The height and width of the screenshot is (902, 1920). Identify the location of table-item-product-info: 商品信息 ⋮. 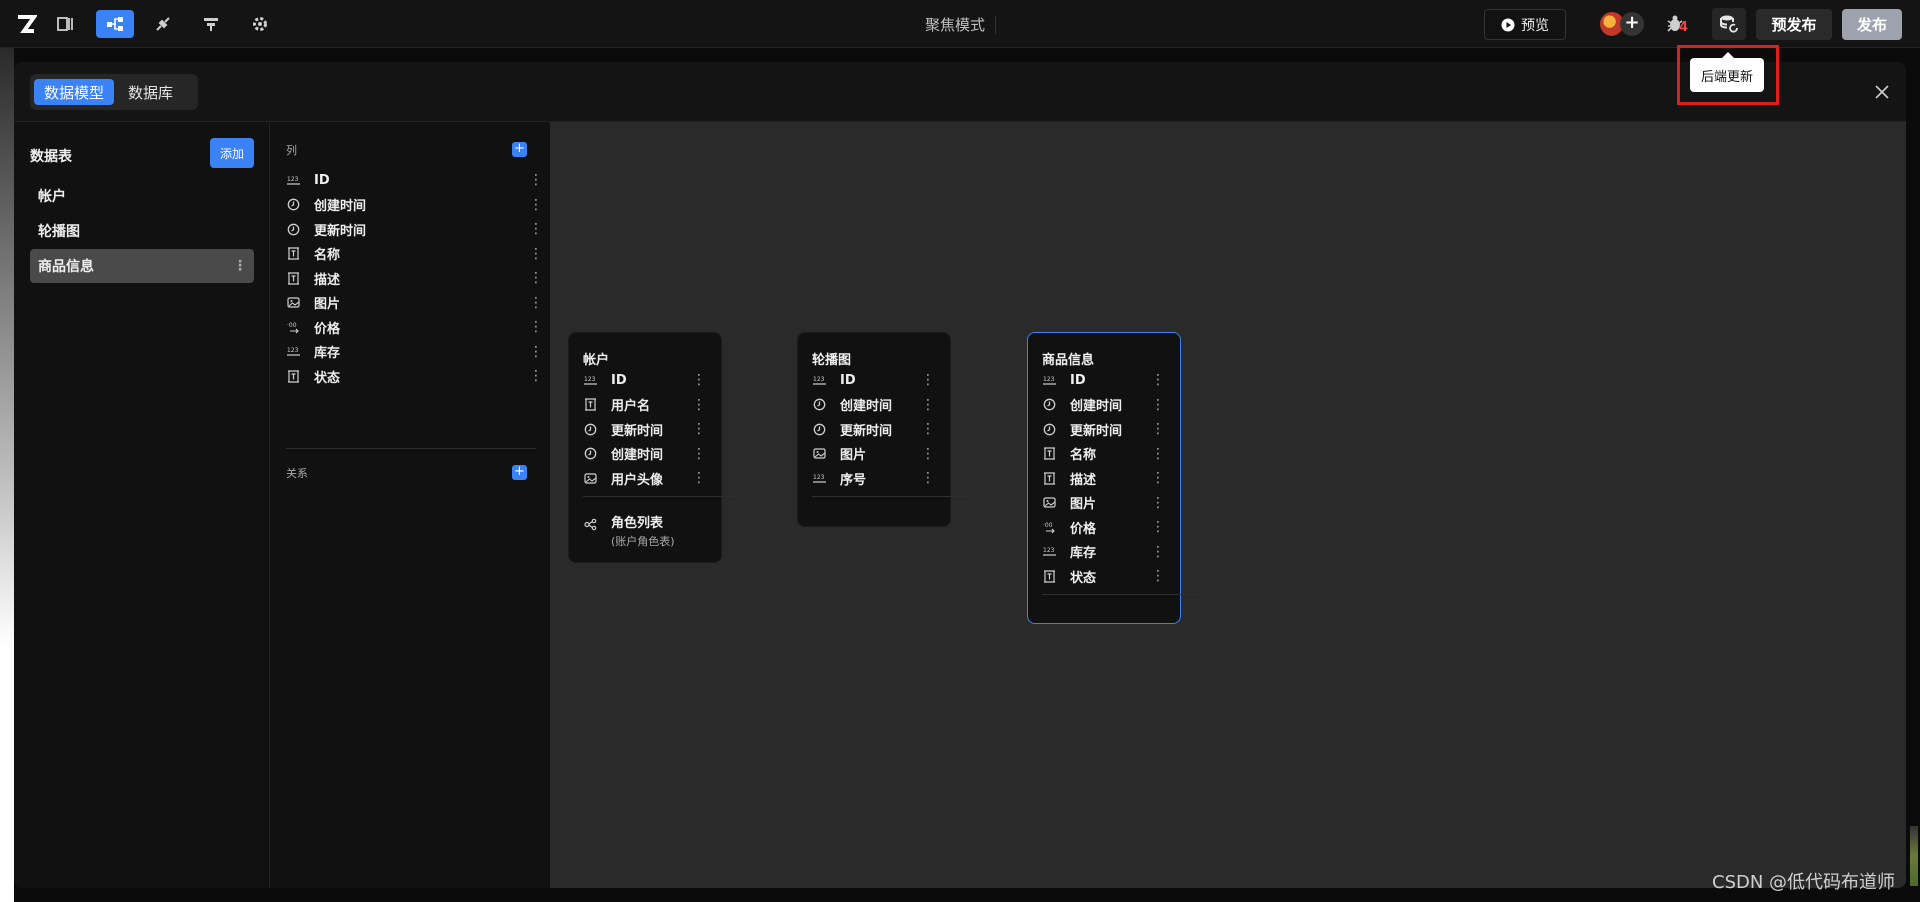
(142, 266).